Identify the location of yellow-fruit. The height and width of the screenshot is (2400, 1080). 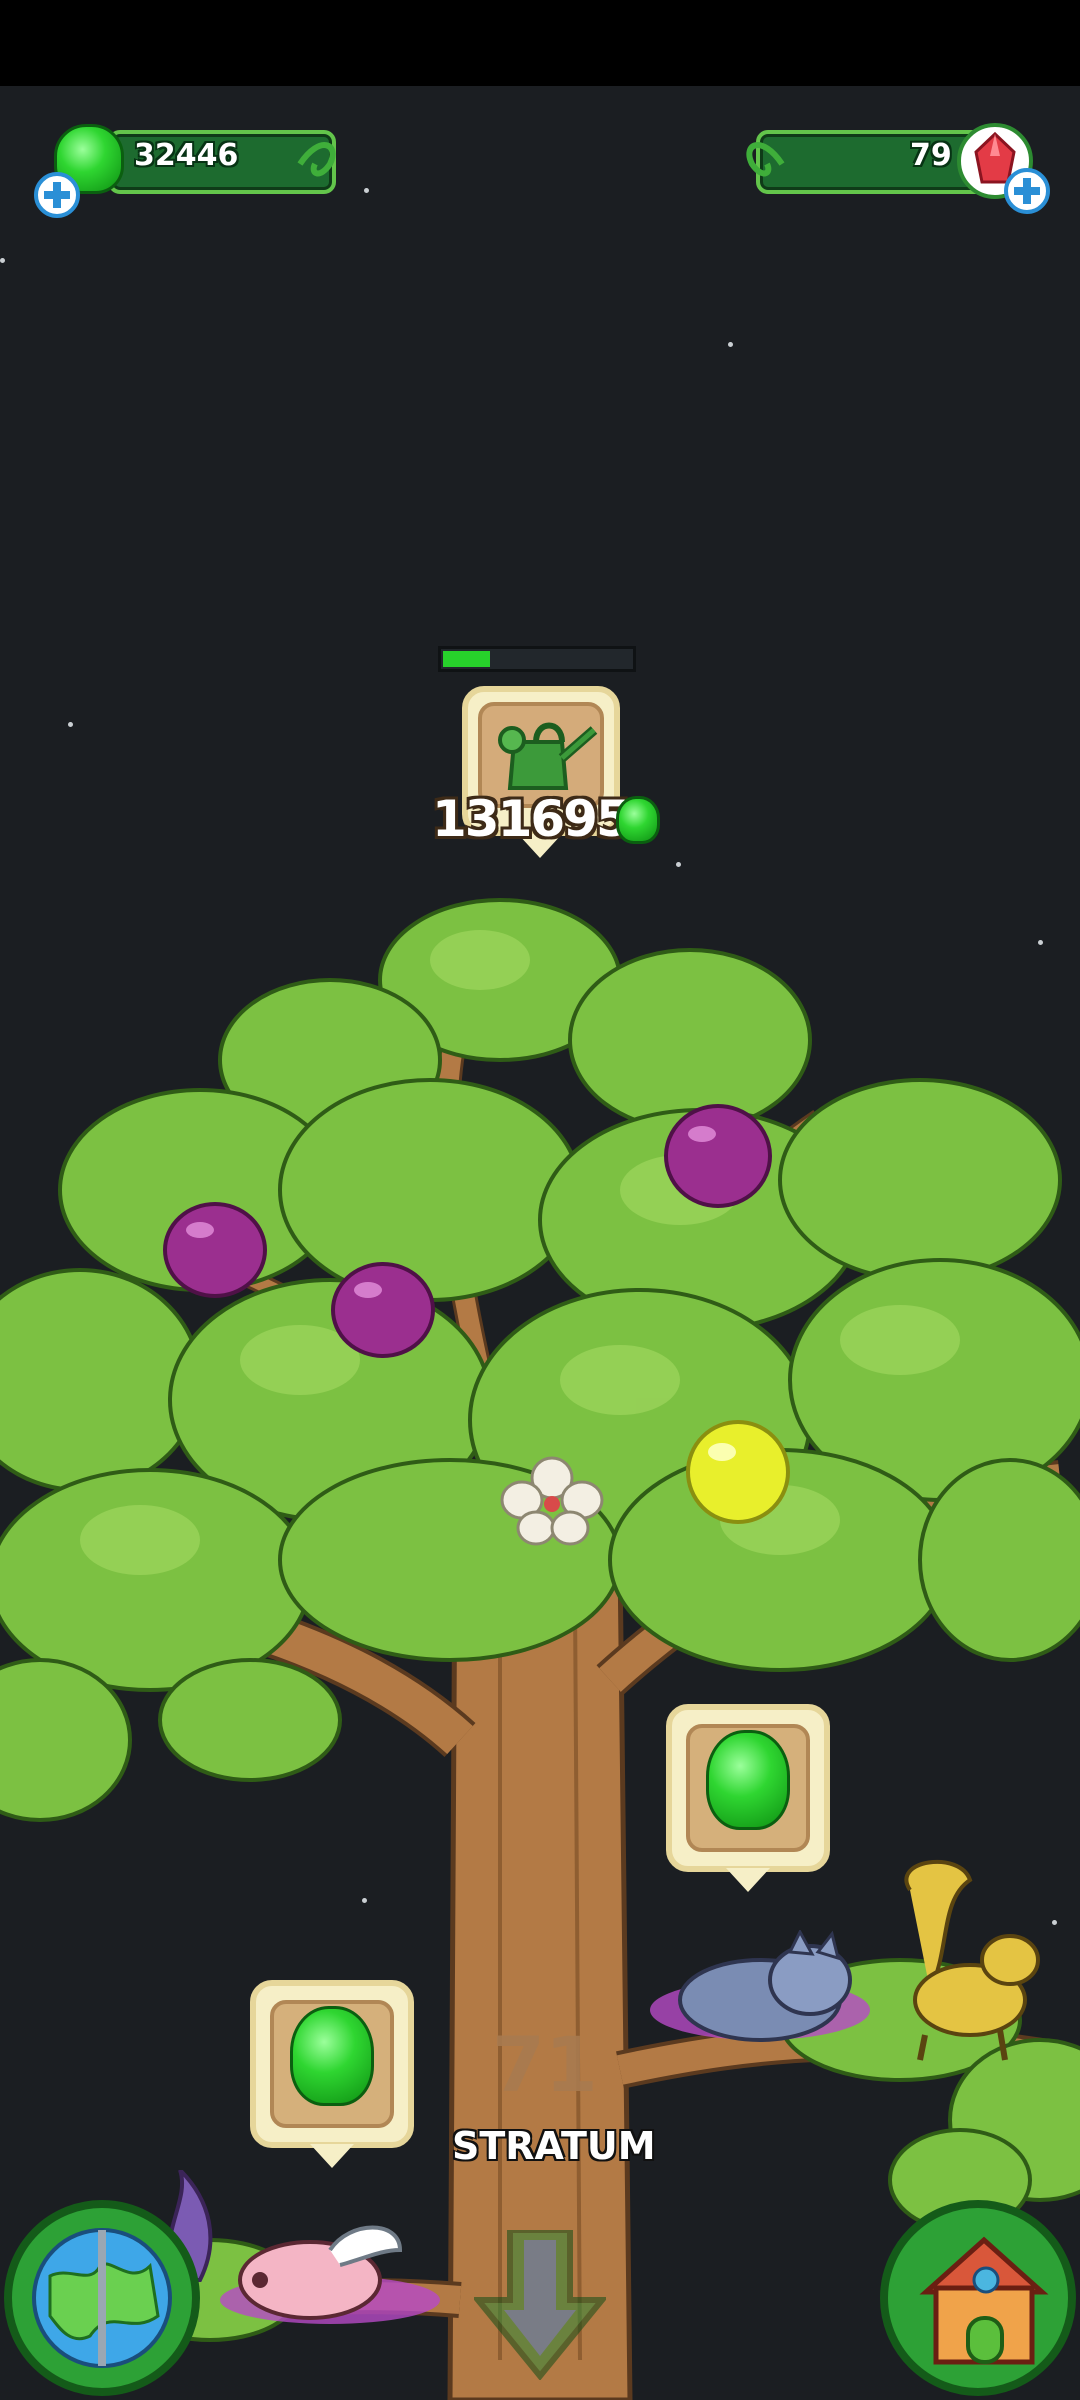
(738, 1472).